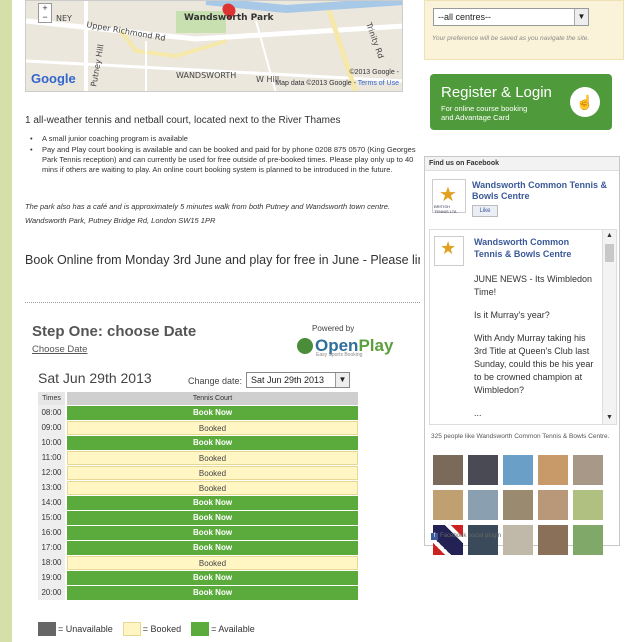 The image size is (640, 642). Describe the element at coordinates (542, 191) in the screenshot. I see `facebook-page-name: Wandsworth Common Tennis & Bowls Centre` at that location.